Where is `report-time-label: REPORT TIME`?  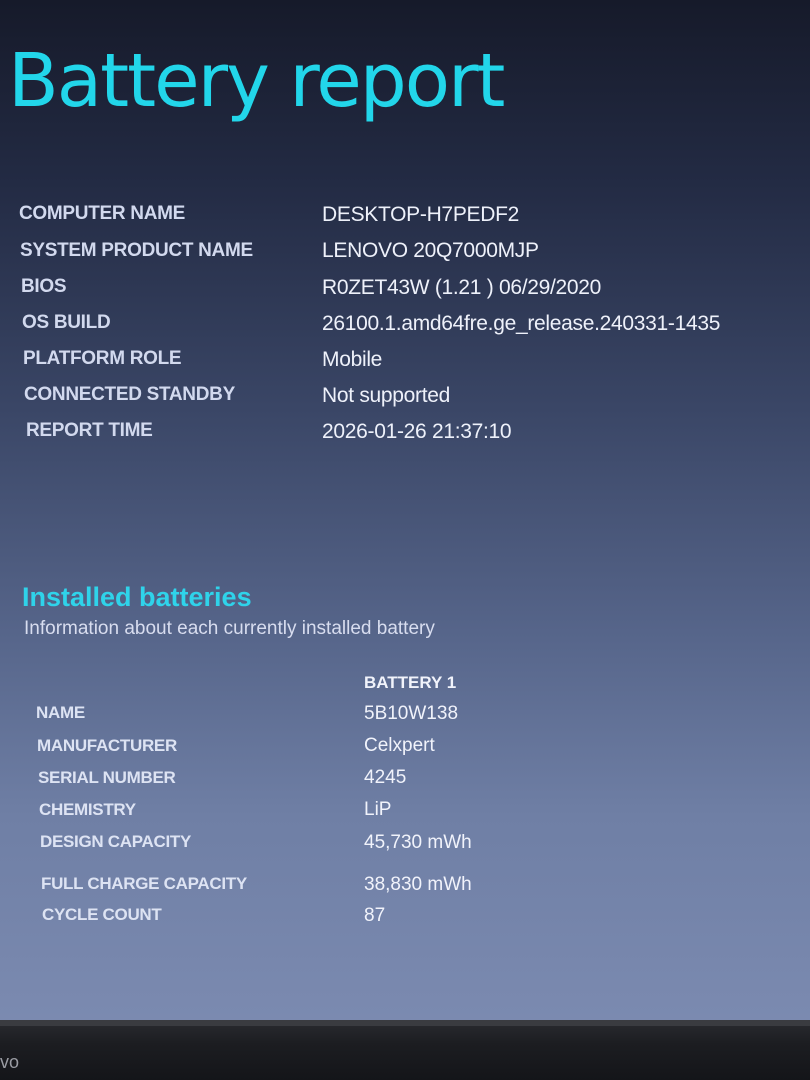 report-time-label: REPORT TIME is located at coordinates (89, 430).